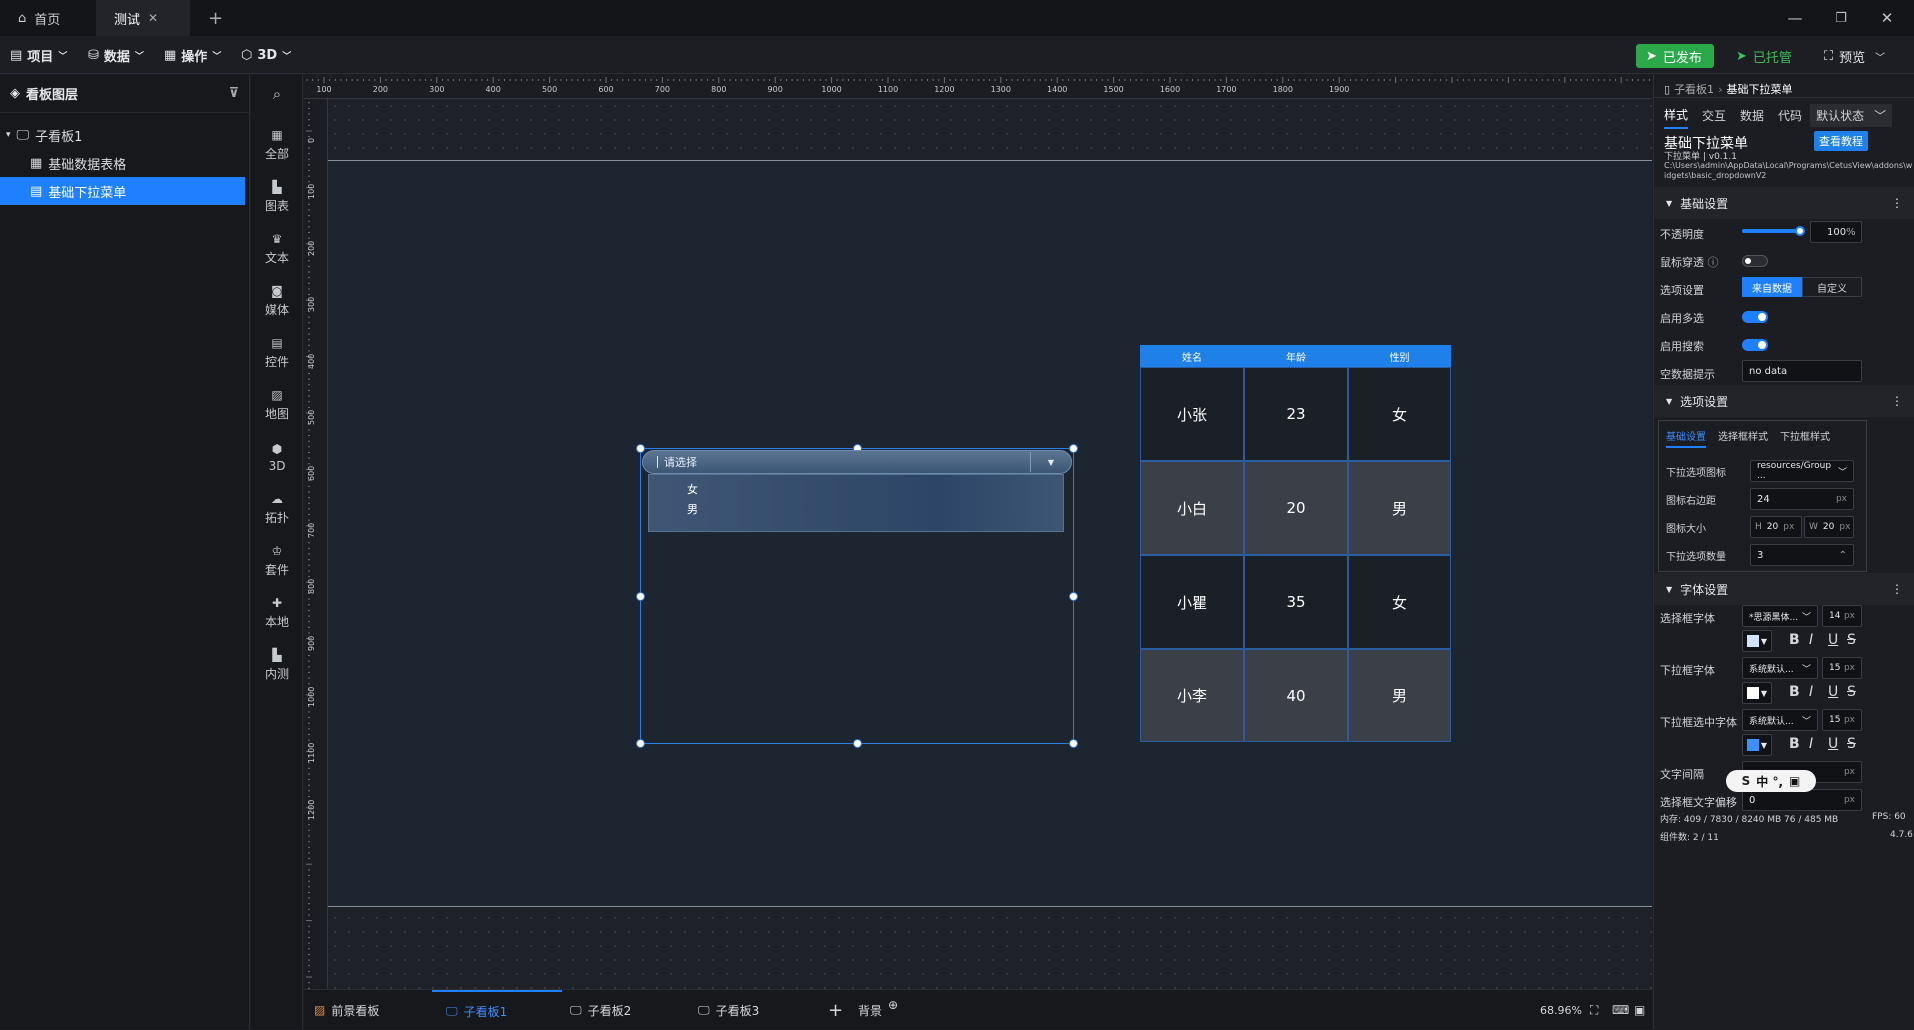 Image resolution: width=1914 pixels, height=1030 pixels. Describe the element at coordinates (277, 94) in the screenshot. I see `search-icon: ⌕` at that location.